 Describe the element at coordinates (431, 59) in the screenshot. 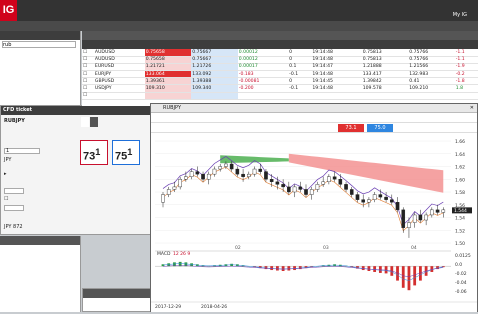

I see `cell-low: 0.75766` at that location.